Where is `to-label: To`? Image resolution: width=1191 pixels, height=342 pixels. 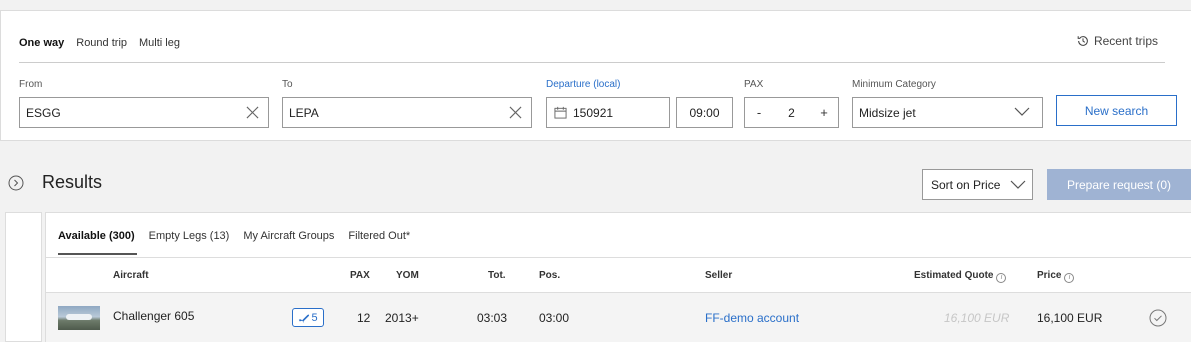
to-label: To is located at coordinates (287, 84).